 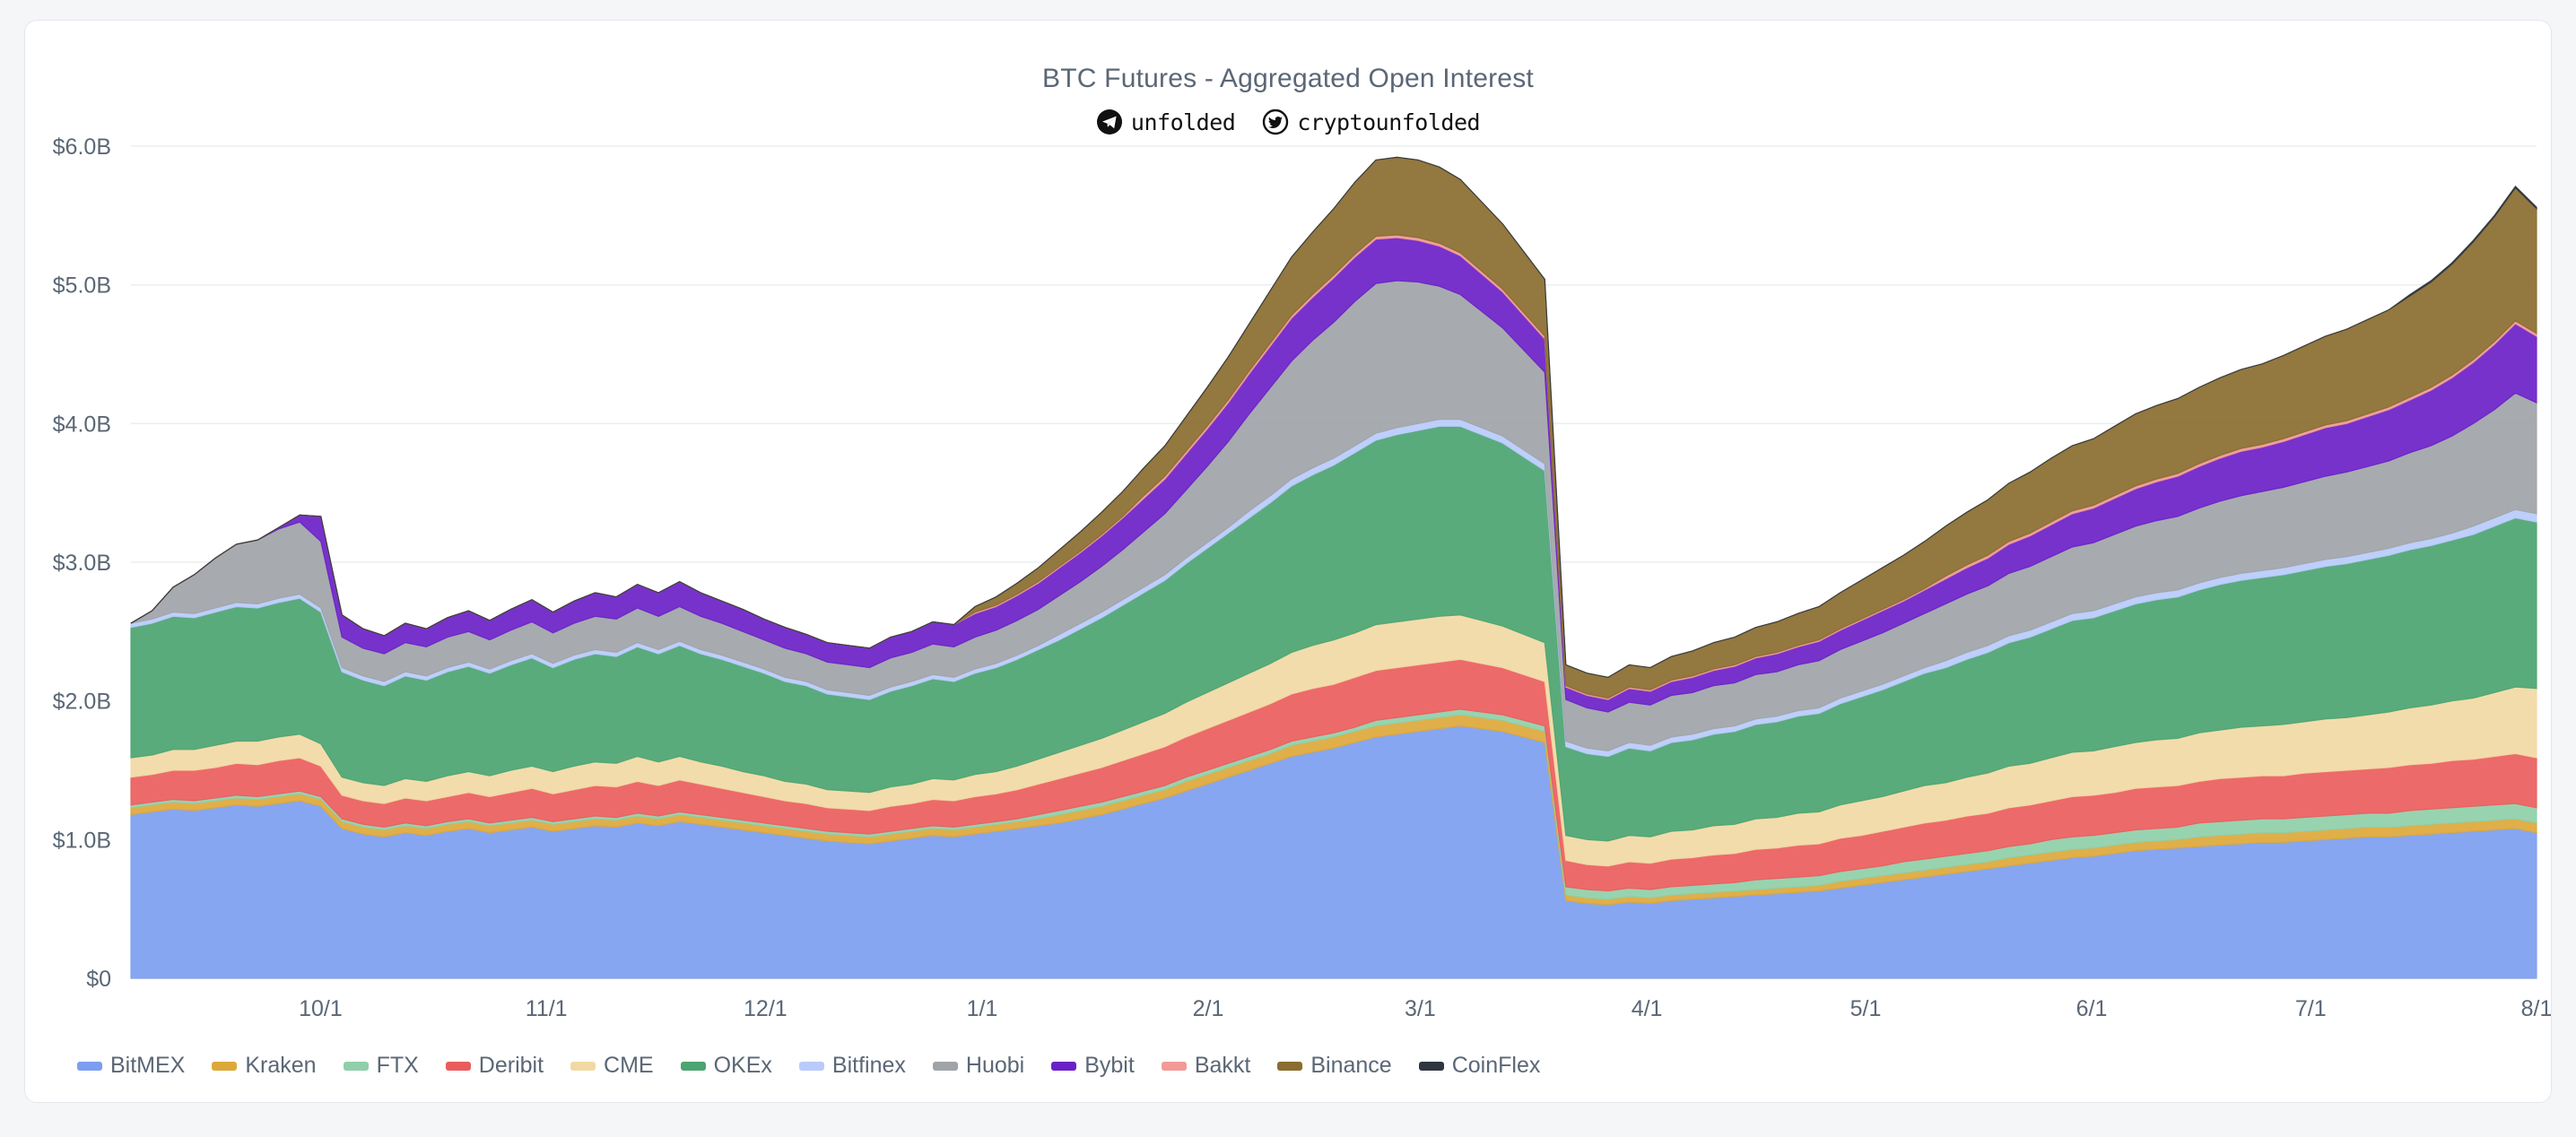 What do you see at coordinates (1174, 1066) in the screenshot?
I see `legend-swatch-bakkt` at bounding box center [1174, 1066].